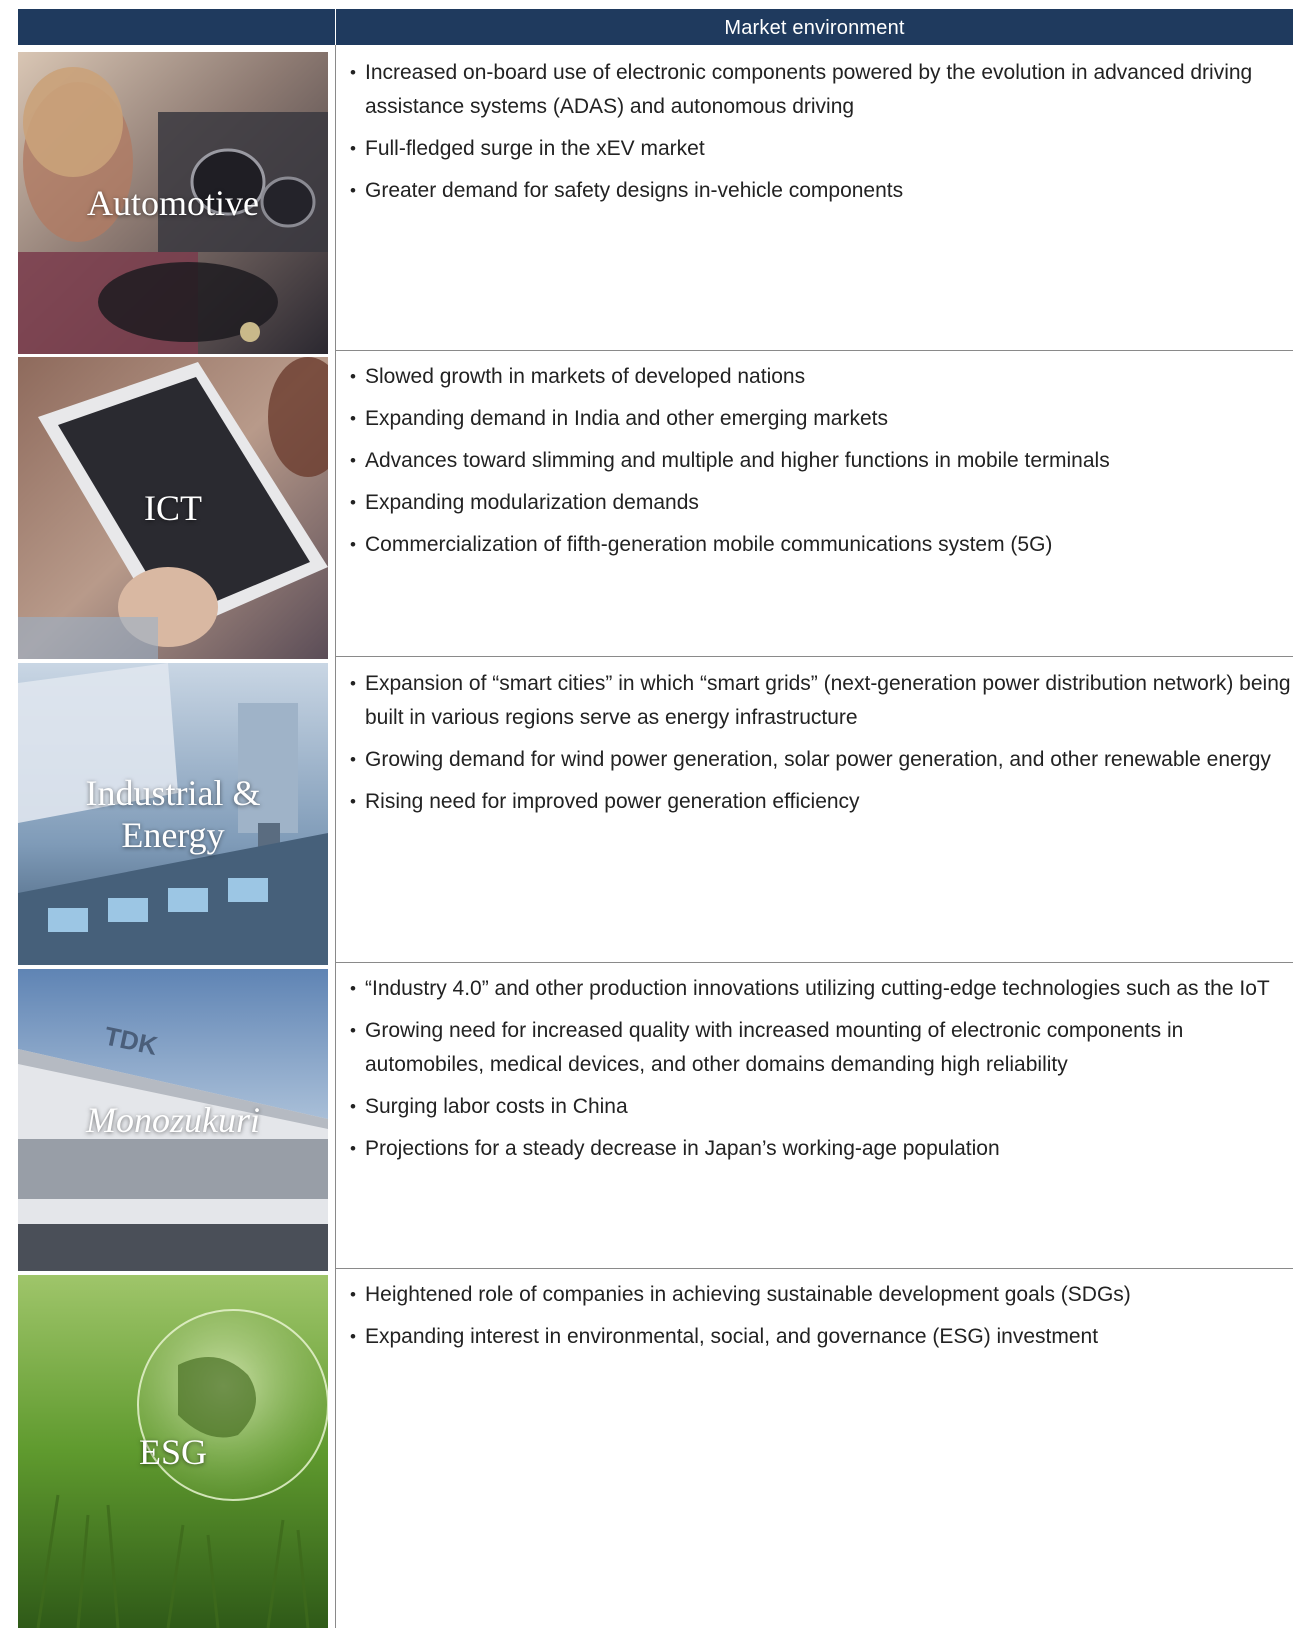 The image size is (1293, 1628). I want to click on bullet-item: • Full-fledged surge in the xEV market, so click(821, 149).